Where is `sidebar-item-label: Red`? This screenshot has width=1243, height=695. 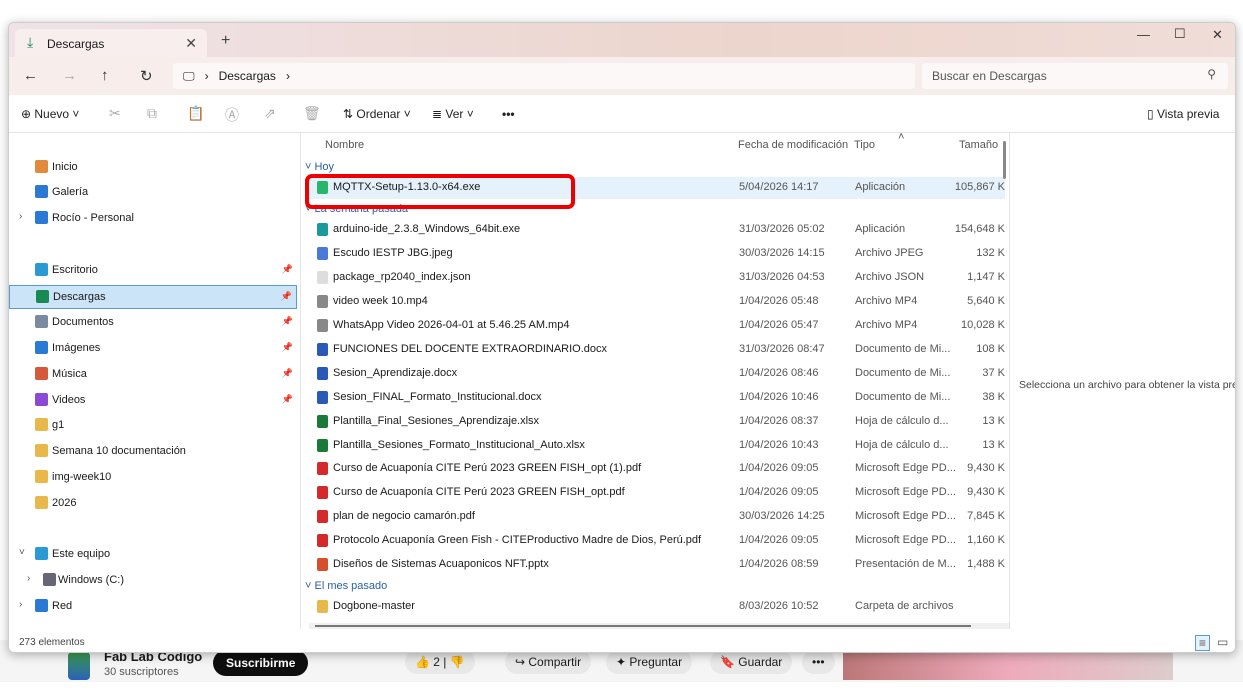
sidebar-item-label: Red is located at coordinates (62, 606).